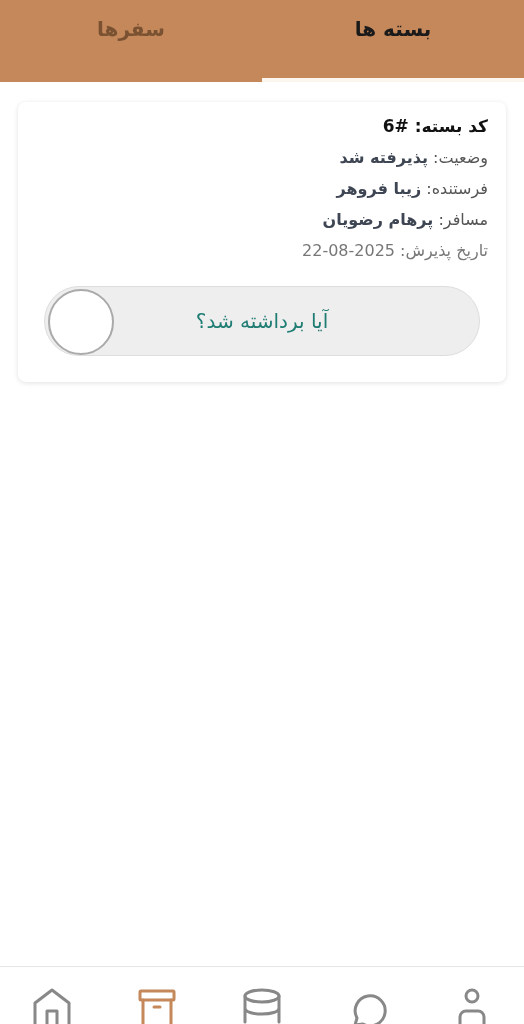  What do you see at coordinates (262, 1005) in the screenshot?
I see `database-icon` at bounding box center [262, 1005].